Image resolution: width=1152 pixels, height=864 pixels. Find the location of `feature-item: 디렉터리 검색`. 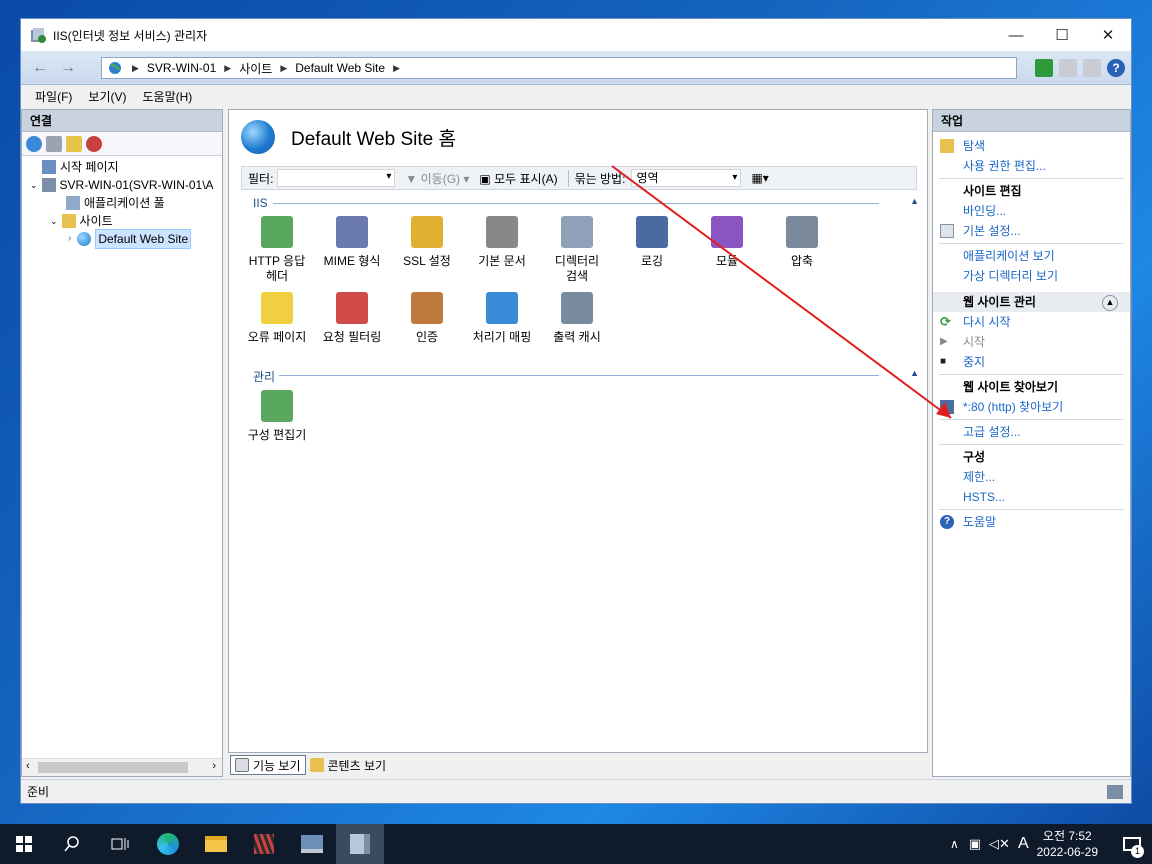

feature-item: 디렉터리 검색 is located at coordinates (577, 250).